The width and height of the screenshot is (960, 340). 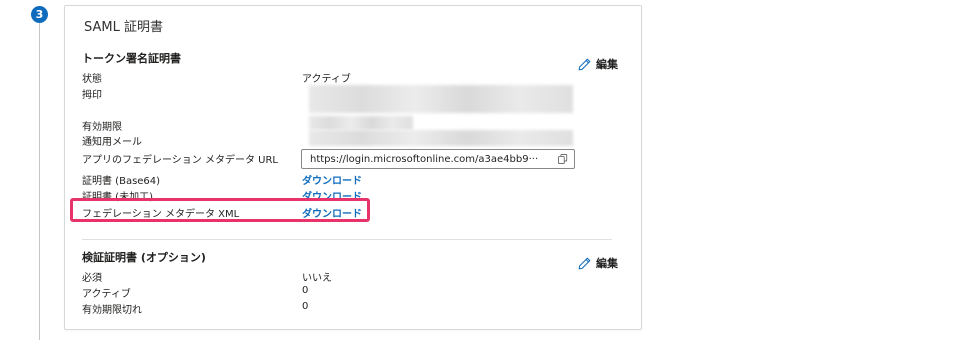 I want to click on active-label: アクティブ, so click(x=106, y=294).